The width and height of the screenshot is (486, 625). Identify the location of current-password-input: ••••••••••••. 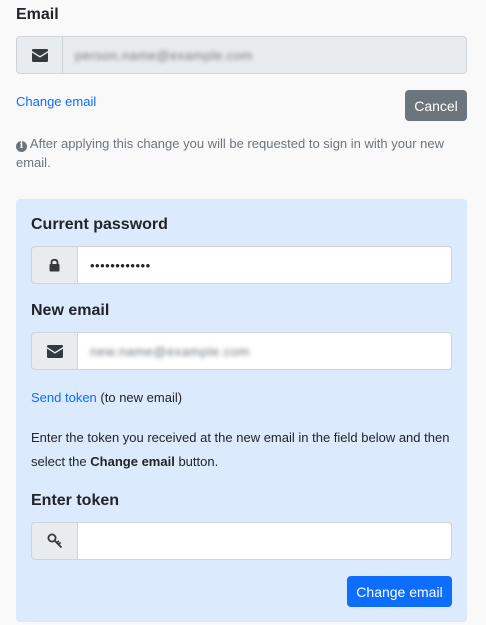
(265, 265).